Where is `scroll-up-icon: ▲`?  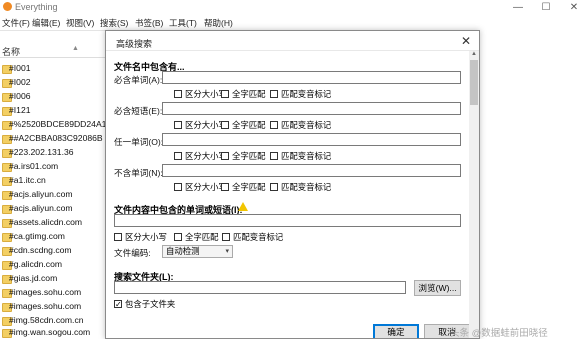 scroll-up-icon: ▲ is located at coordinates (474, 55).